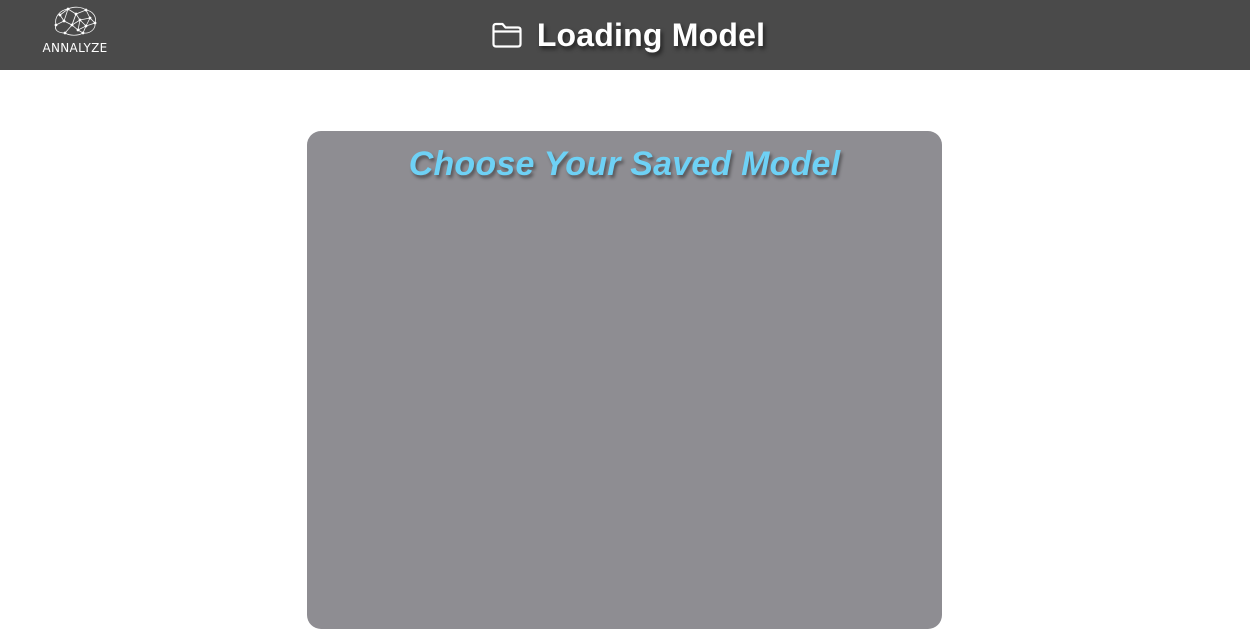  I want to click on page-header: Loading Model, so click(625, 35).